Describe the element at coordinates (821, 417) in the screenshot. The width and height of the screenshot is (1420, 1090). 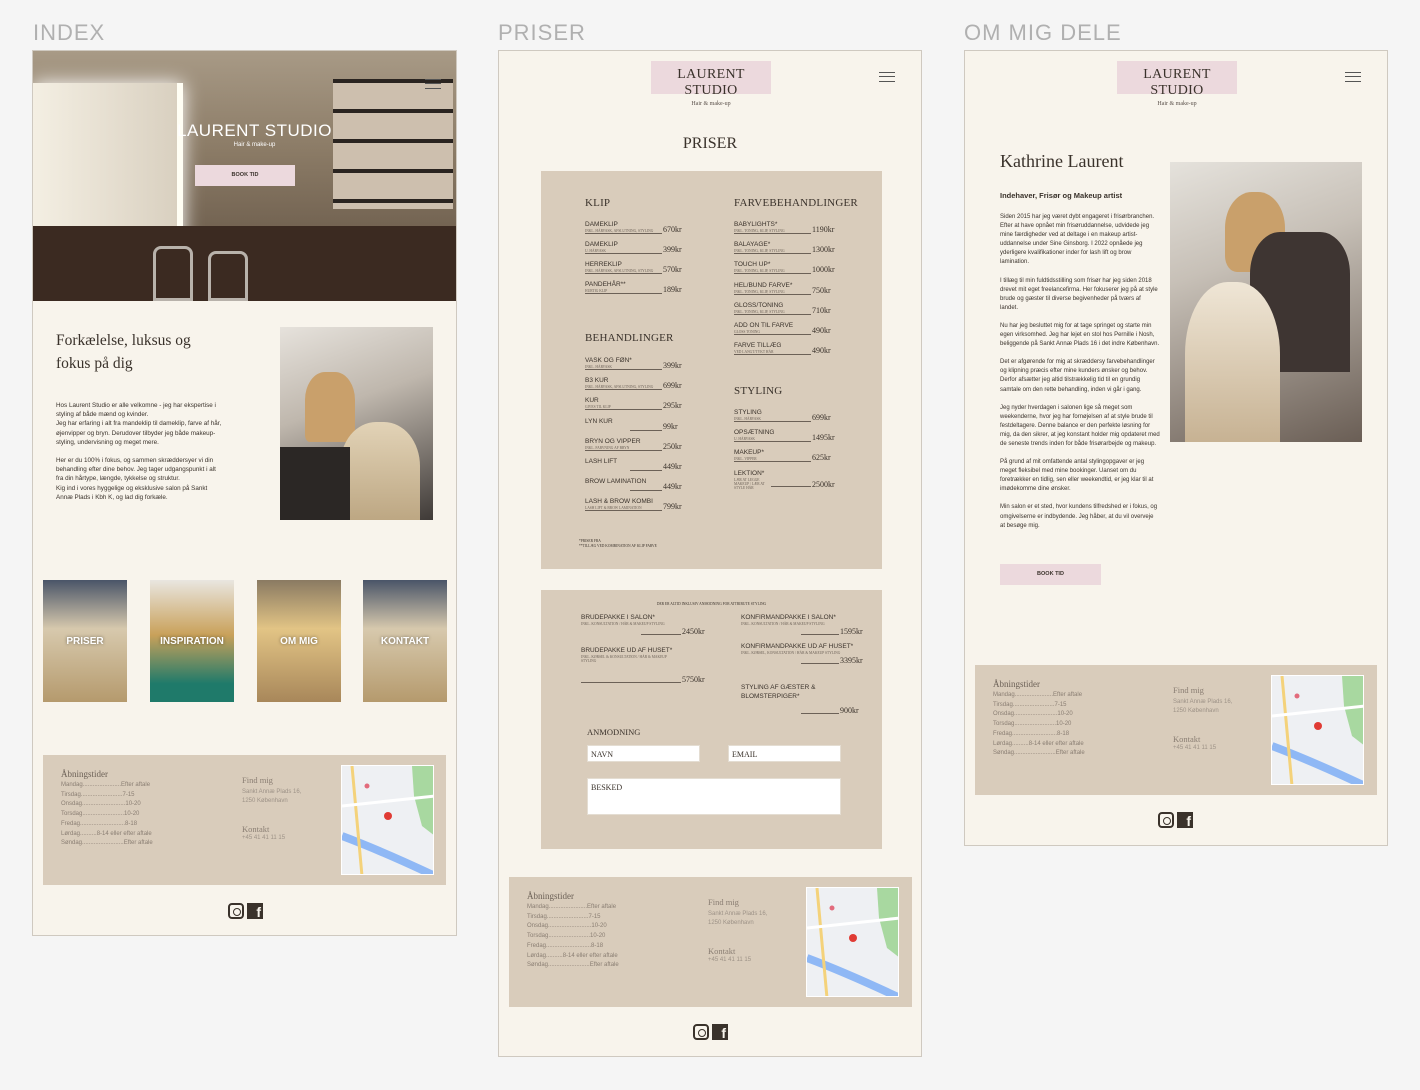
I see `price-value: 699kr` at that location.